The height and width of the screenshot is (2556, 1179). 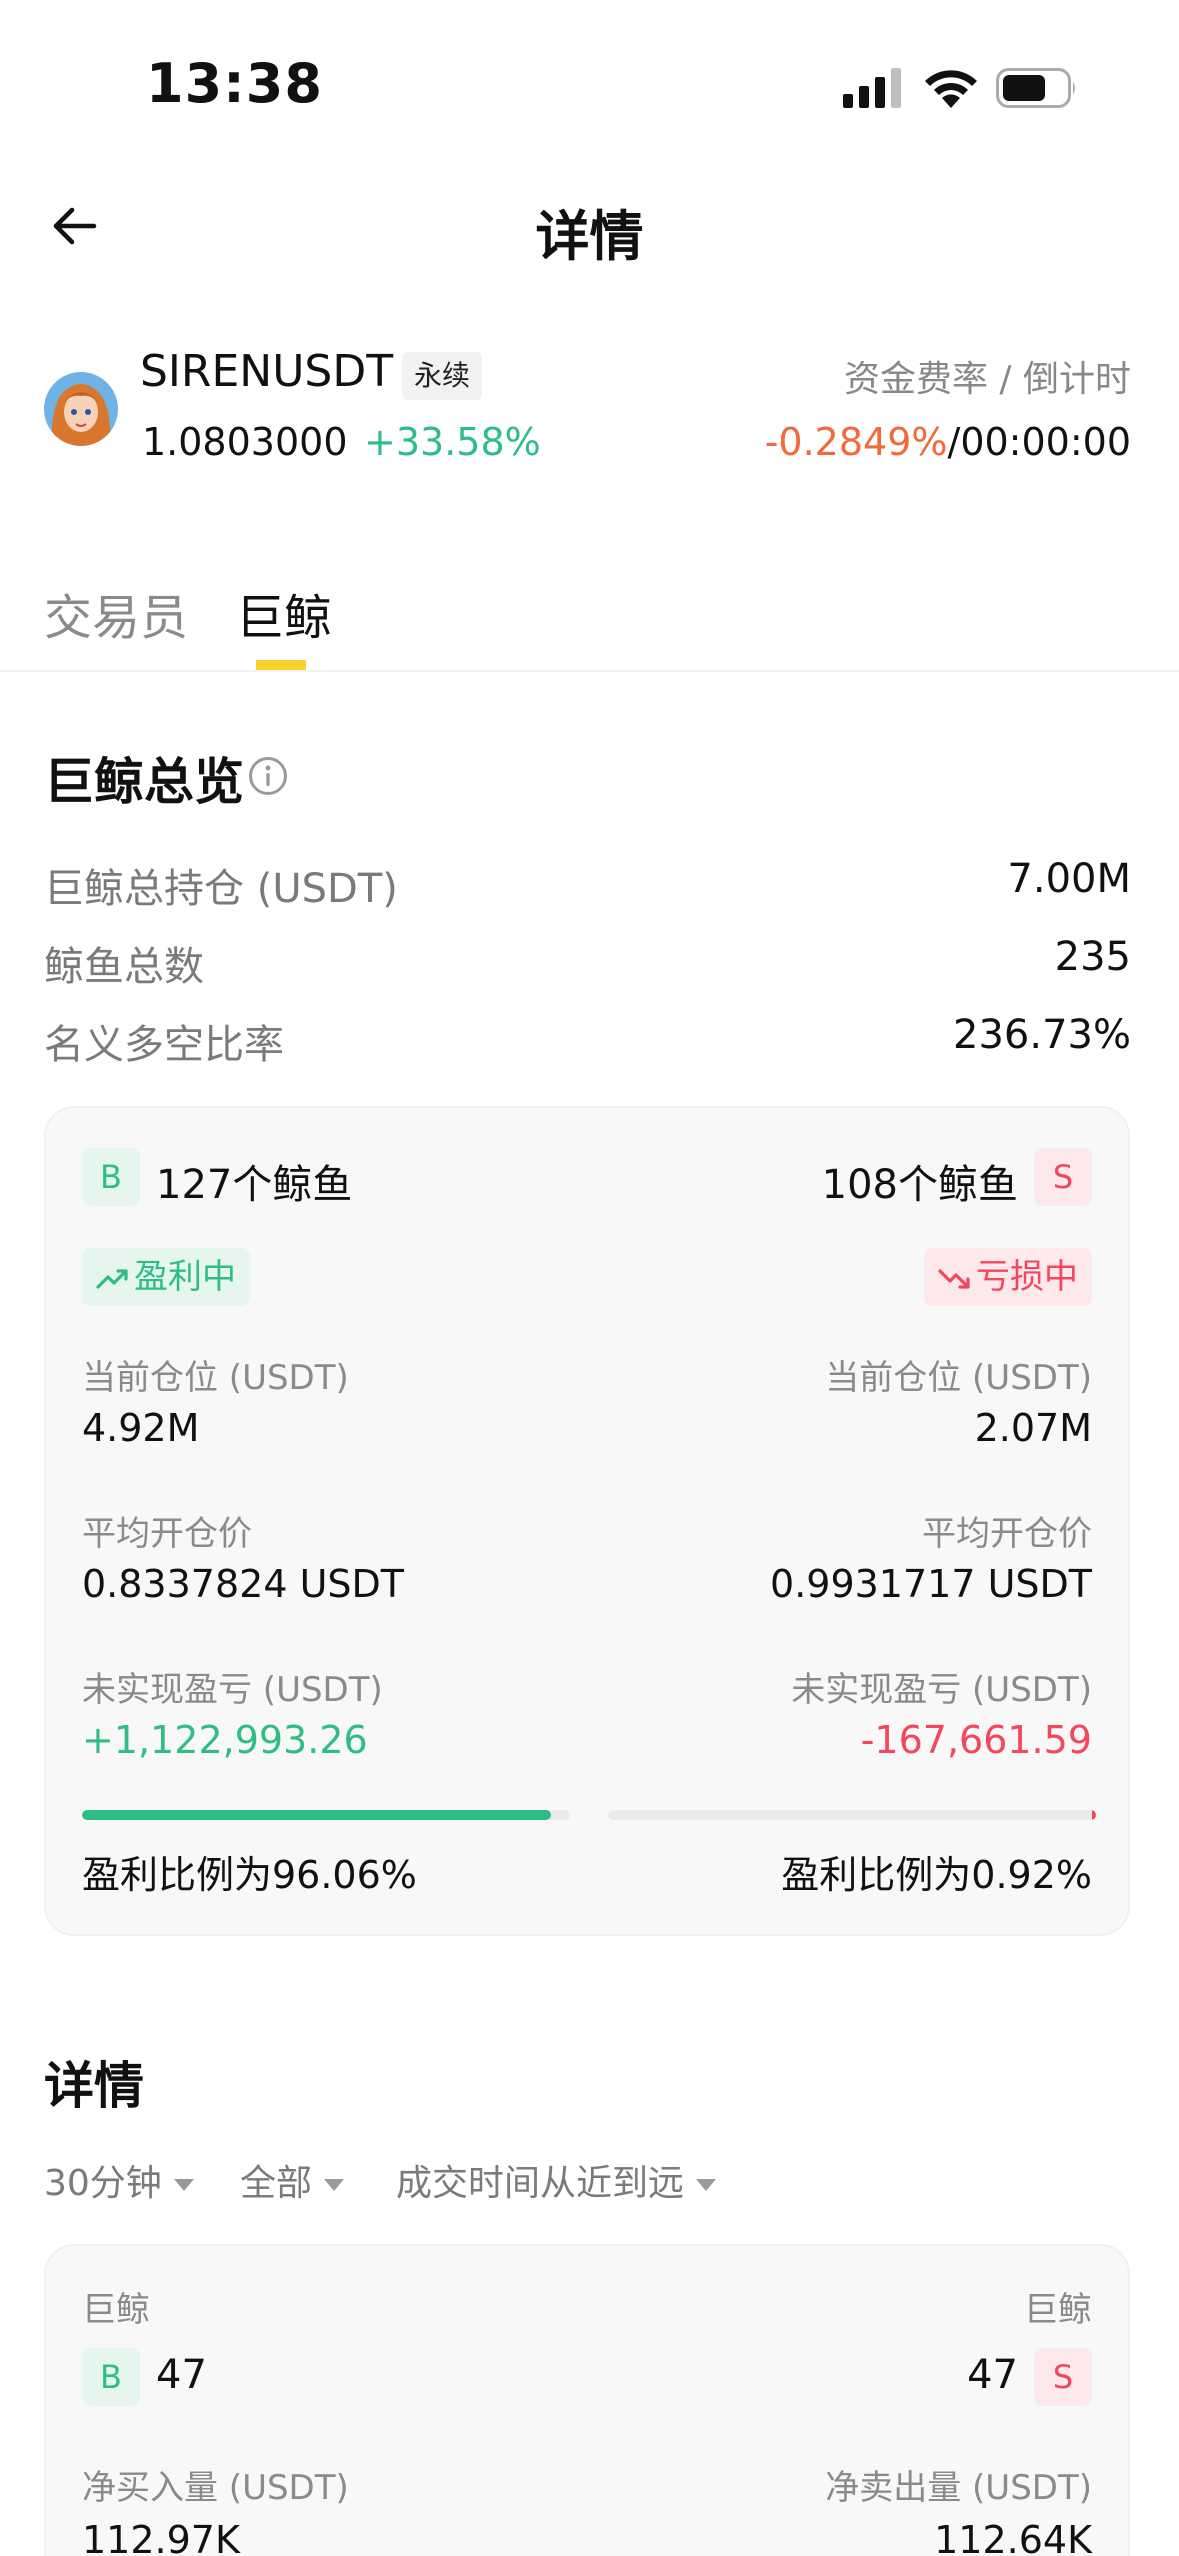 What do you see at coordinates (234, 83) in the screenshot?
I see `status-time: 13:38` at bounding box center [234, 83].